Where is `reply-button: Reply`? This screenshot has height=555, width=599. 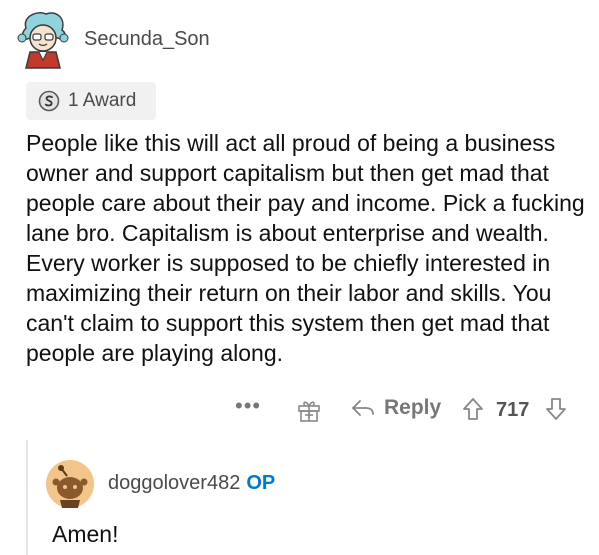
reply-button: Reply is located at coordinates (395, 408).